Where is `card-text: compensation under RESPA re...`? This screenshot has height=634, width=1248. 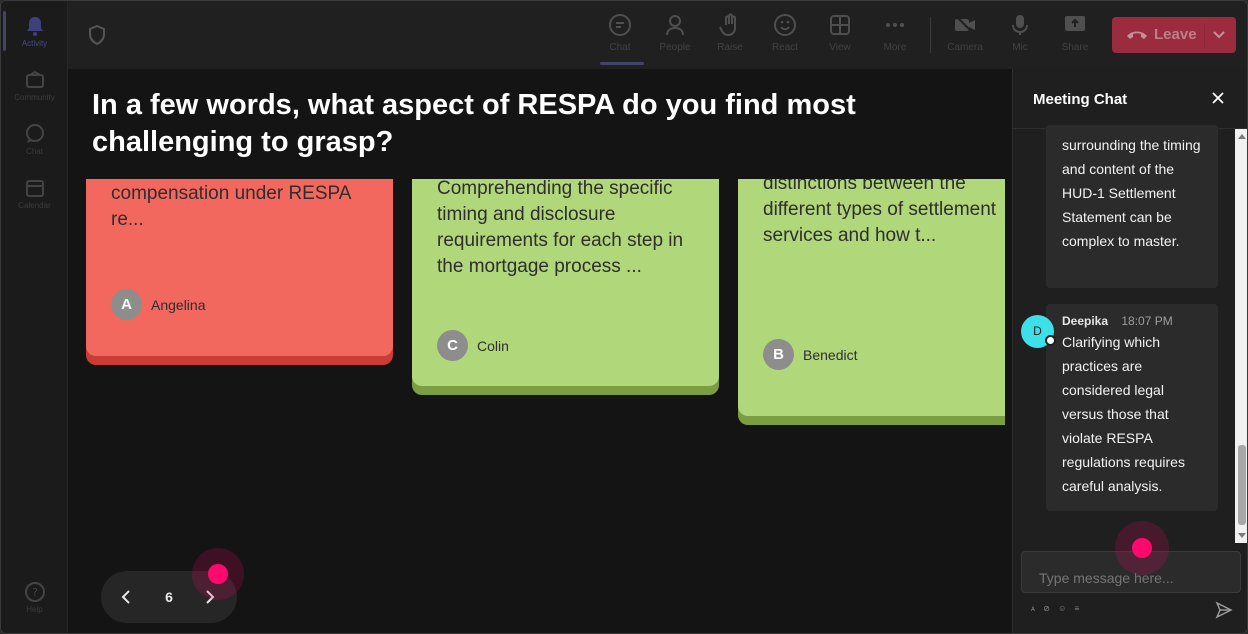 card-text: compensation under RESPA re... is located at coordinates (231, 206).